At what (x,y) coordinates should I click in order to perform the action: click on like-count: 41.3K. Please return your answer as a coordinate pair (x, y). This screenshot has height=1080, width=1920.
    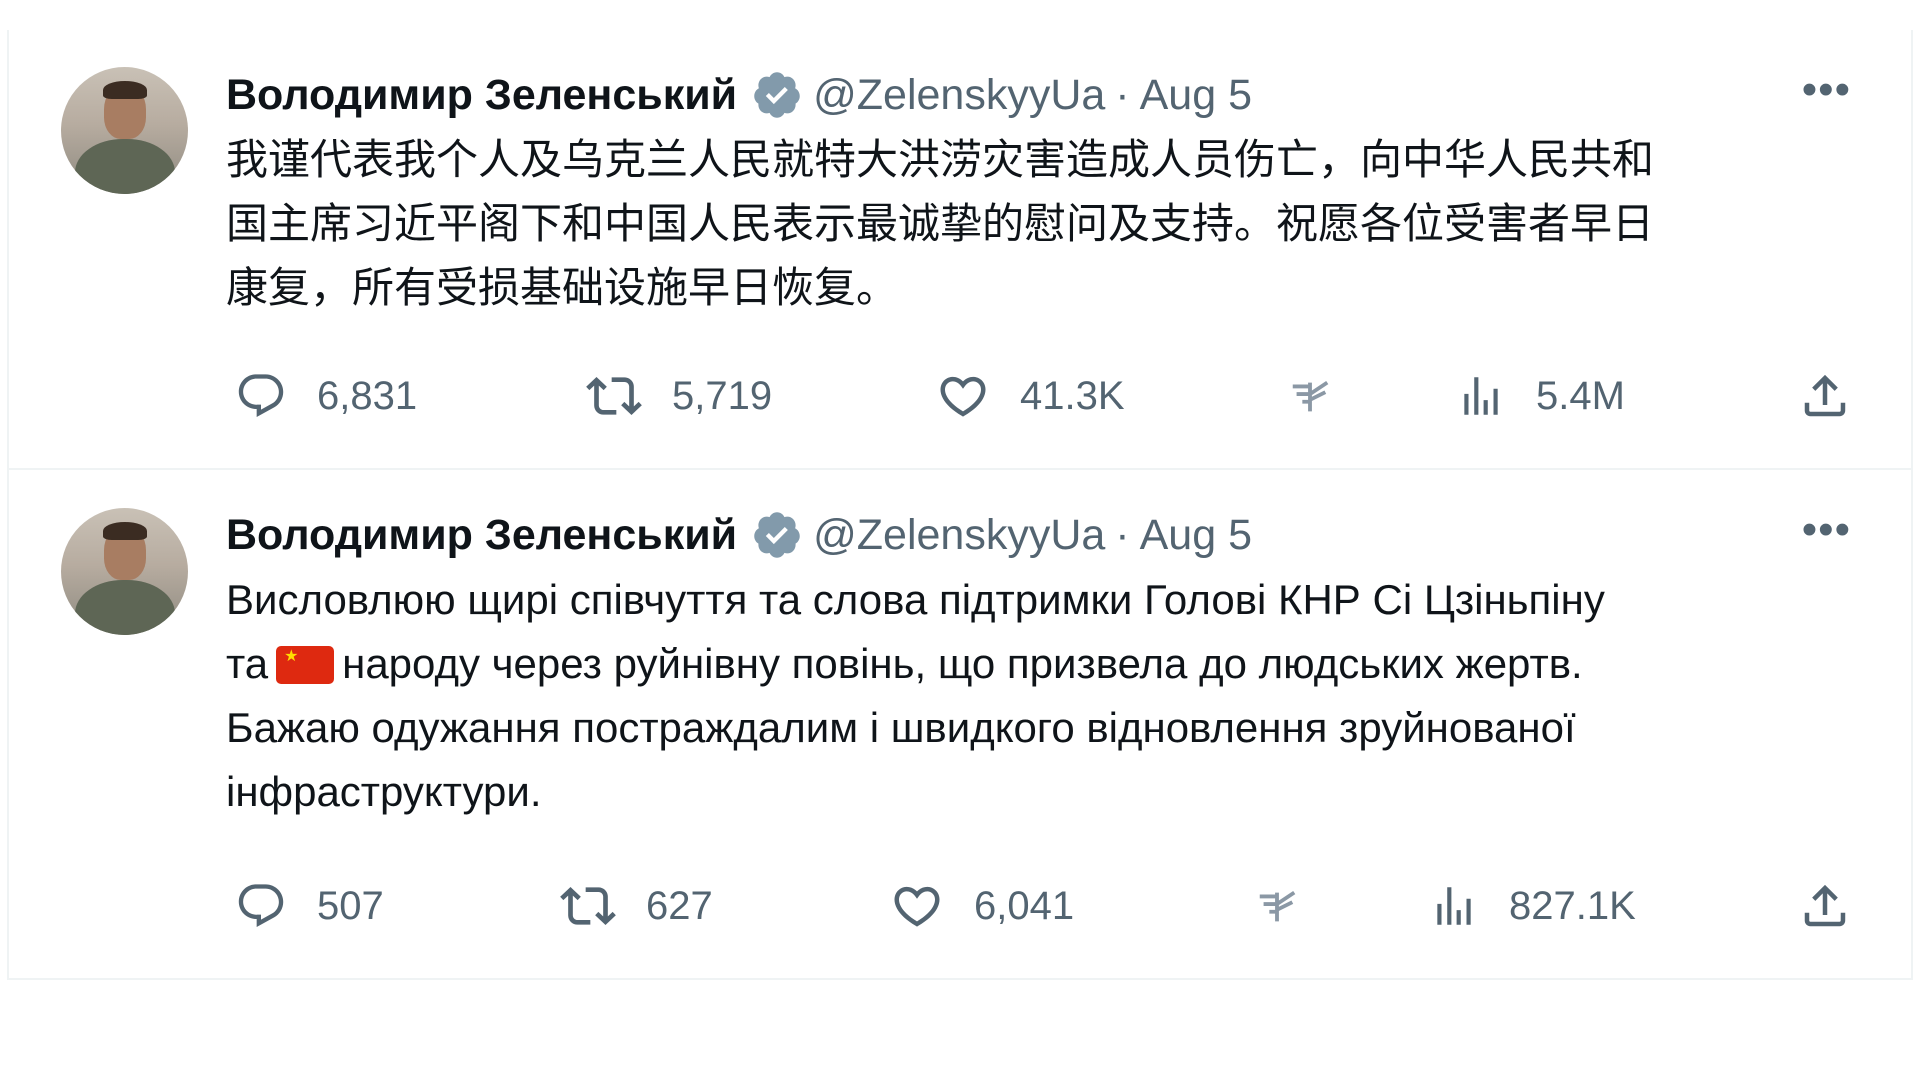
    Looking at the image, I should click on (1072, 395).